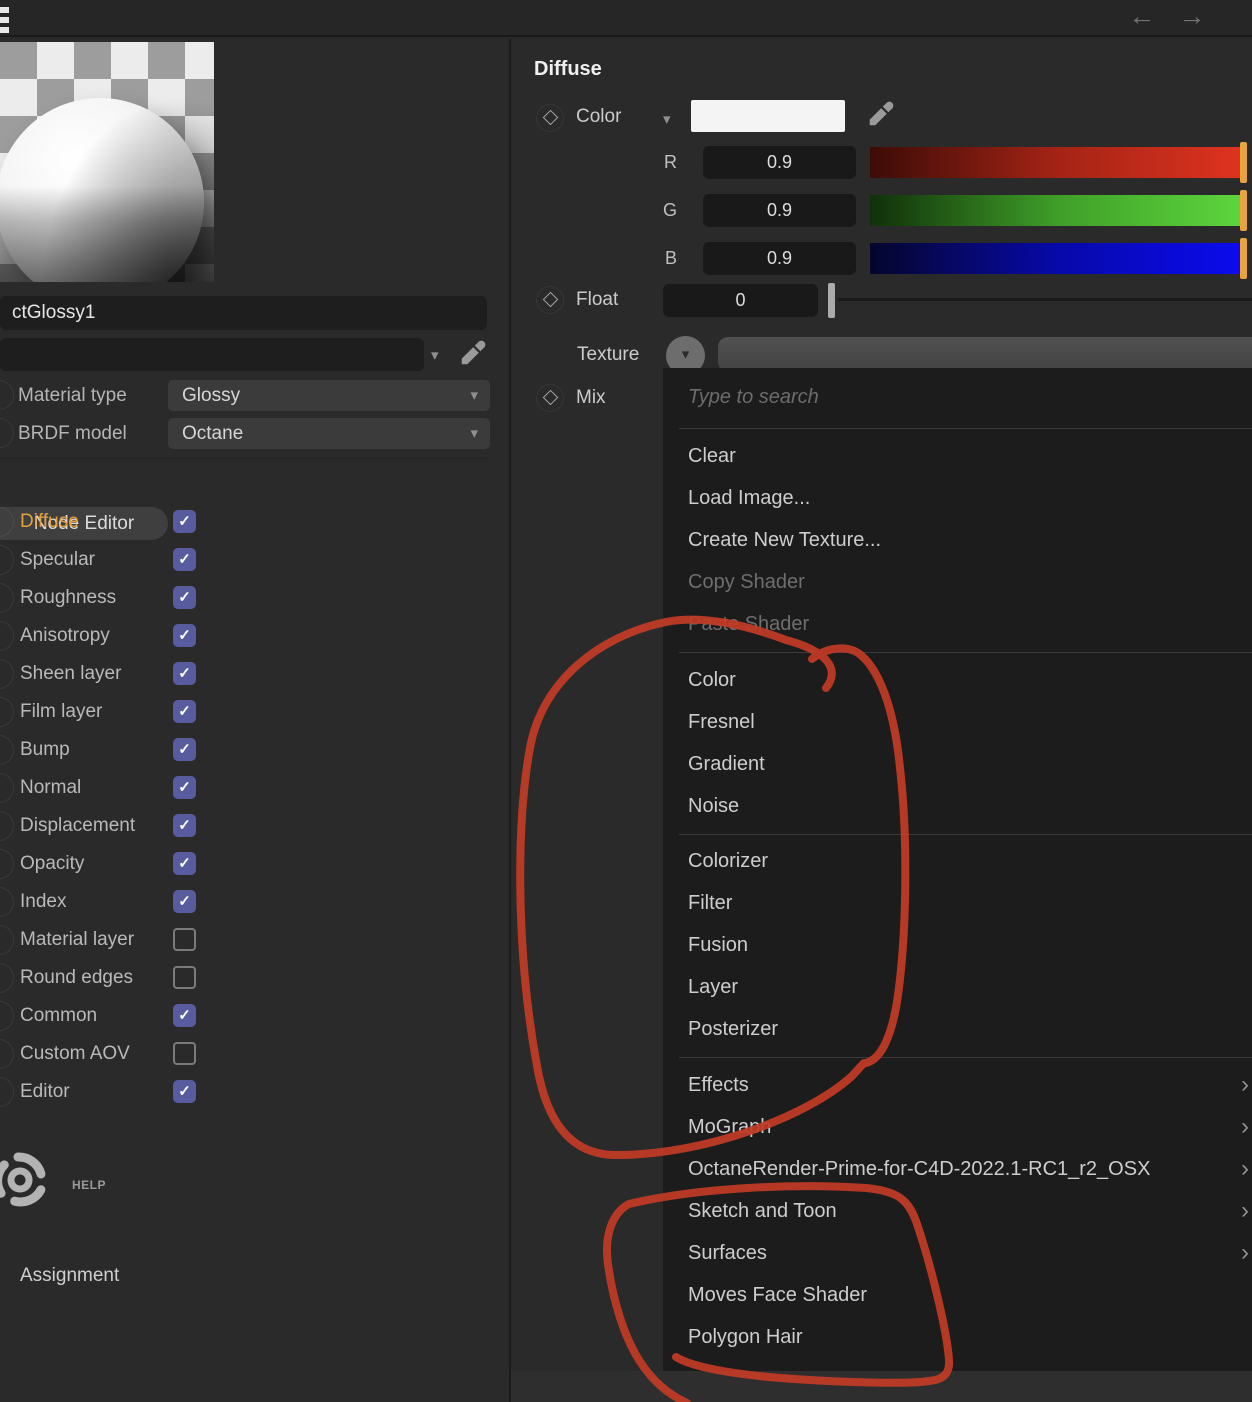 The height and width of the screenshot is (1402, 1252). I want to click on menu-item-posterizer: Posterizer, so click(957, 1029).